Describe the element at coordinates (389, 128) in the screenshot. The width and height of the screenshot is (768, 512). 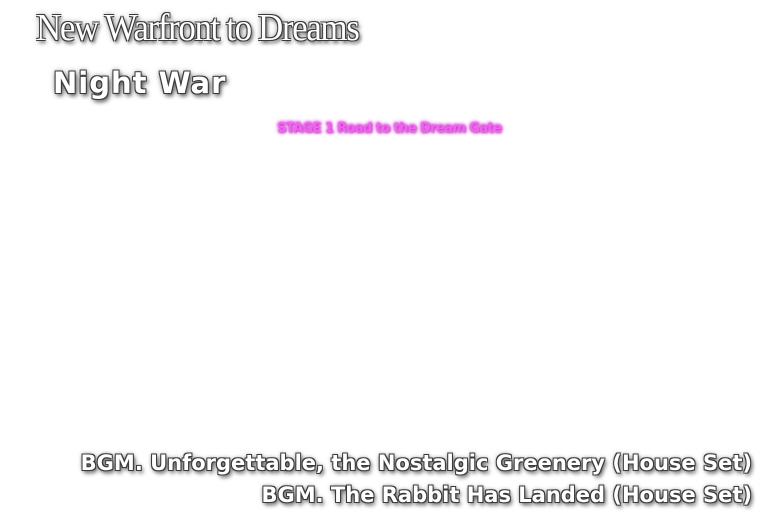
I see `stage-label: STAGE 1 Road to the Dream Gate` at that location.